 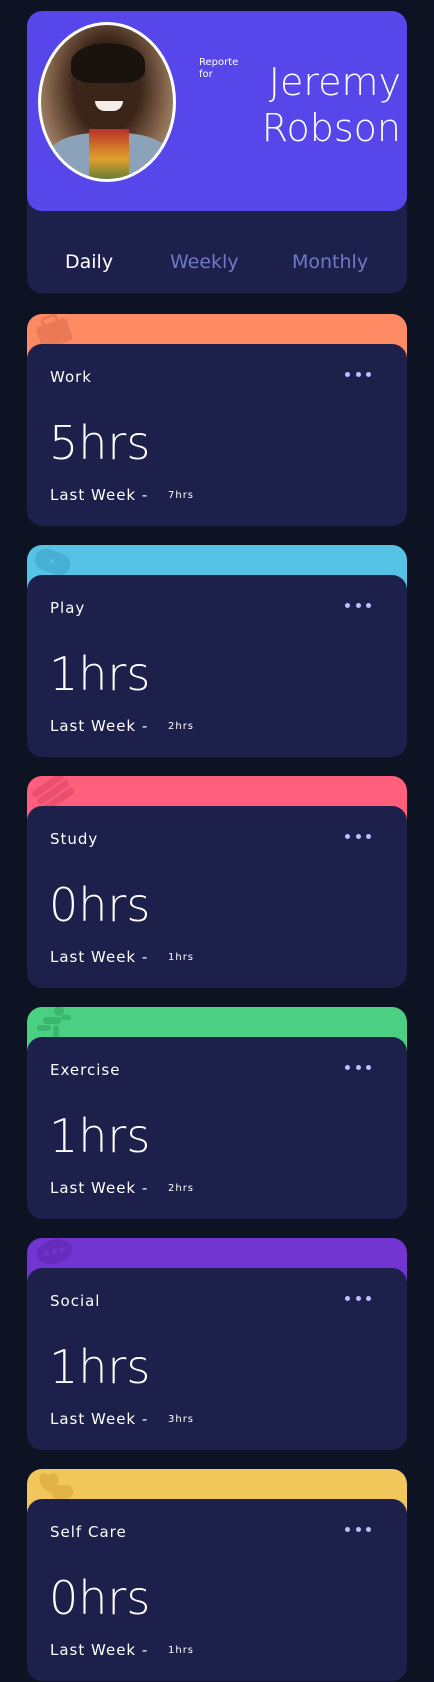 I want to click on card-body: Exercise 1hrs Last Week - 2hrs, so click(x=217, y=1128).